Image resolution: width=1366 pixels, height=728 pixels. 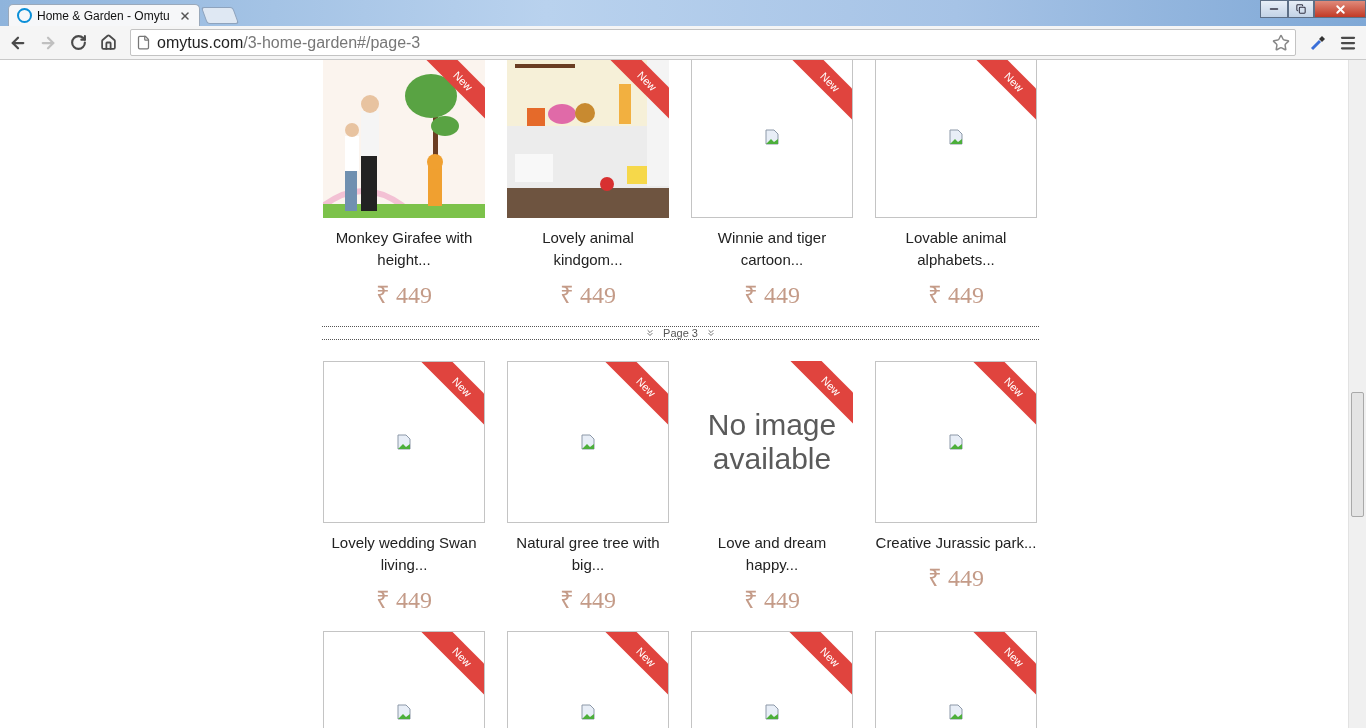 I want to click on no-image-text: No image, so click(x=772, y=425).